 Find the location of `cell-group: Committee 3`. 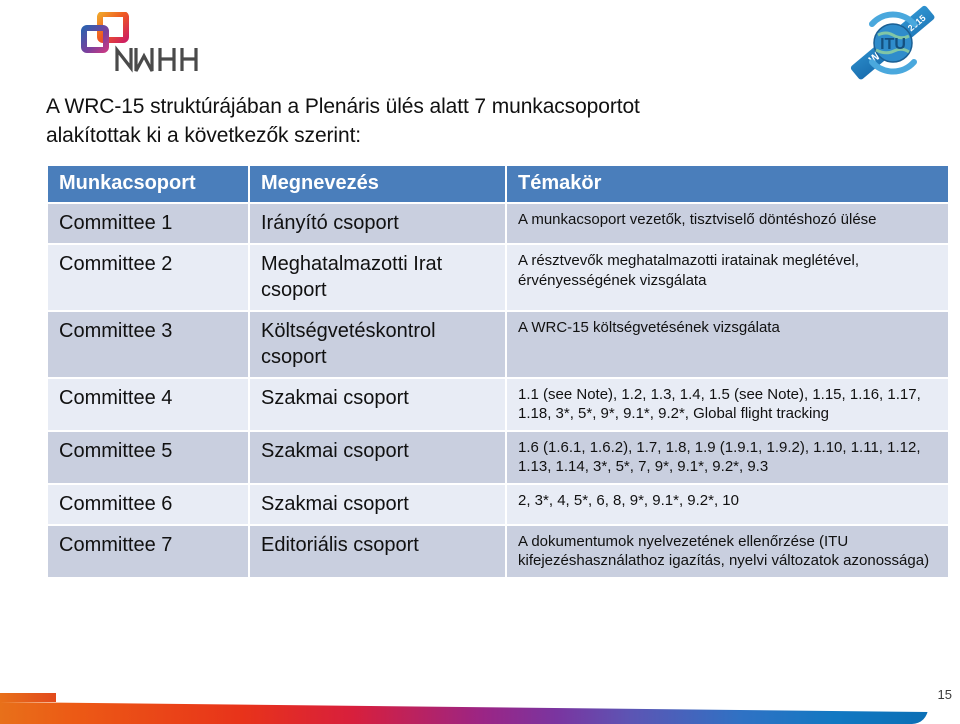

cell-group: Committee 3 is located at coordinates (148, 343).